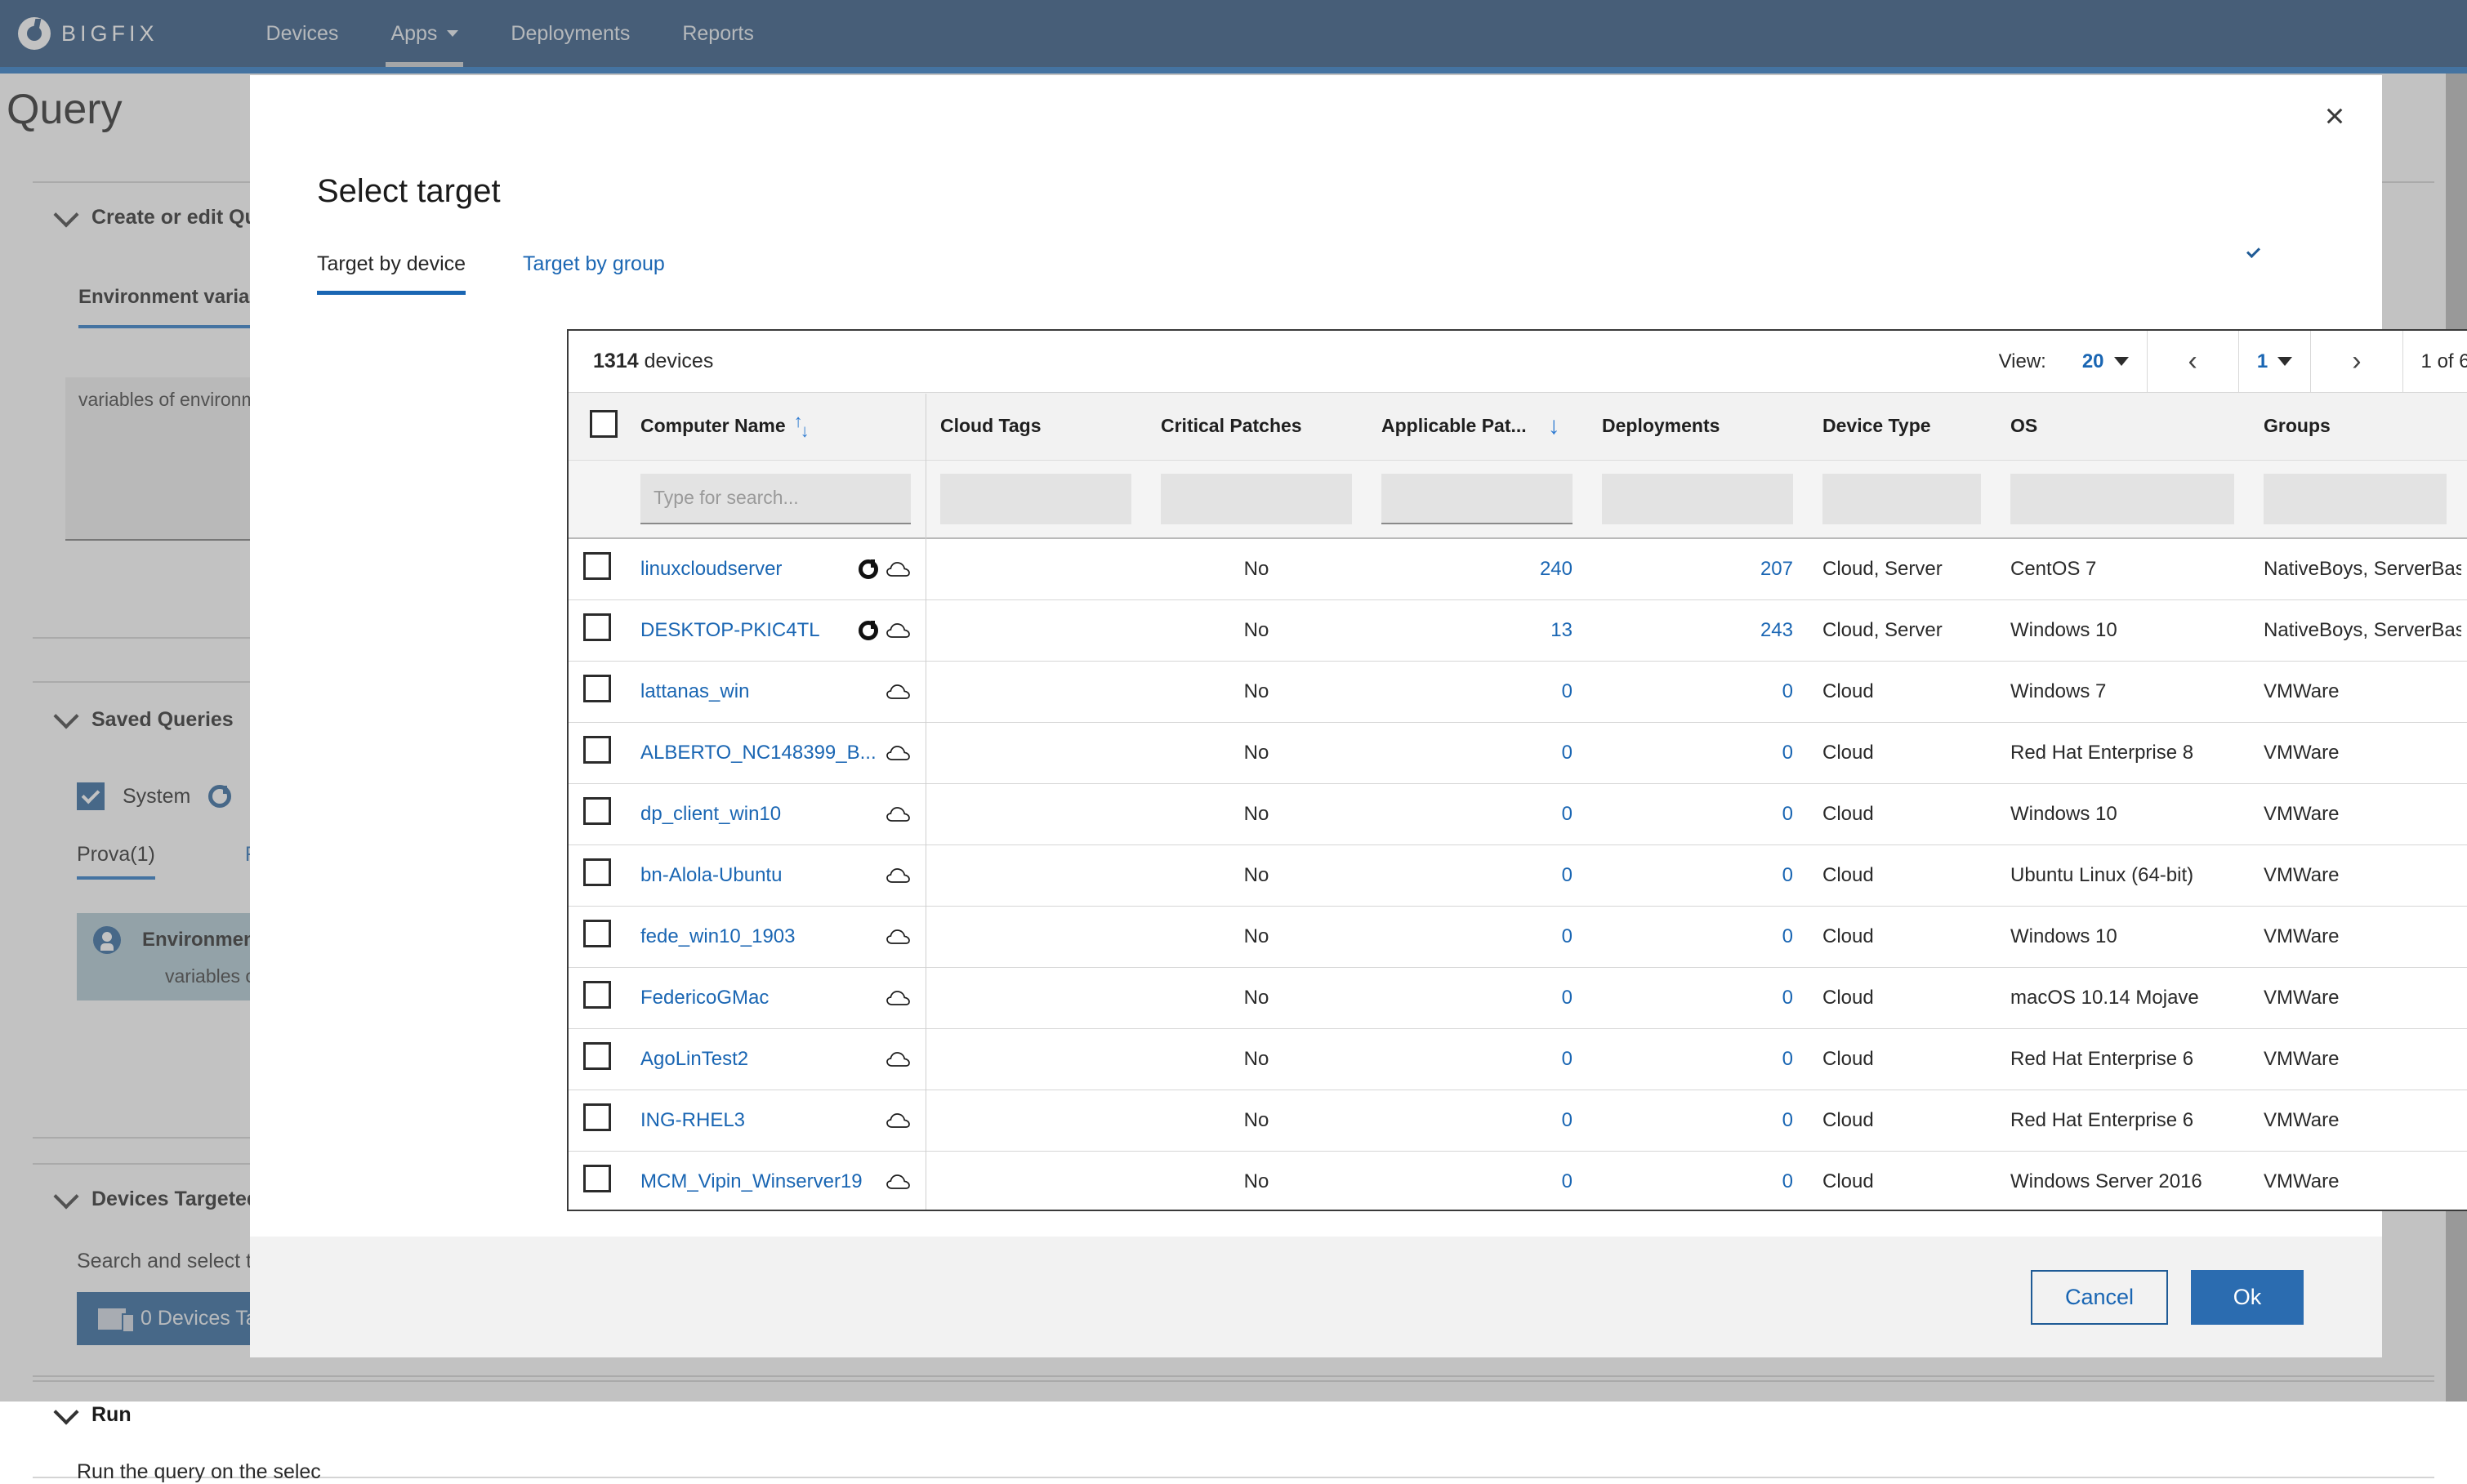 Image resolution: width=2467 pixels, height=1484 pixels. What do you see at coordinates (391, 273) in the screenshot?
I see `tab-target-by-device: Target by device` at bounding box center [391, 273].